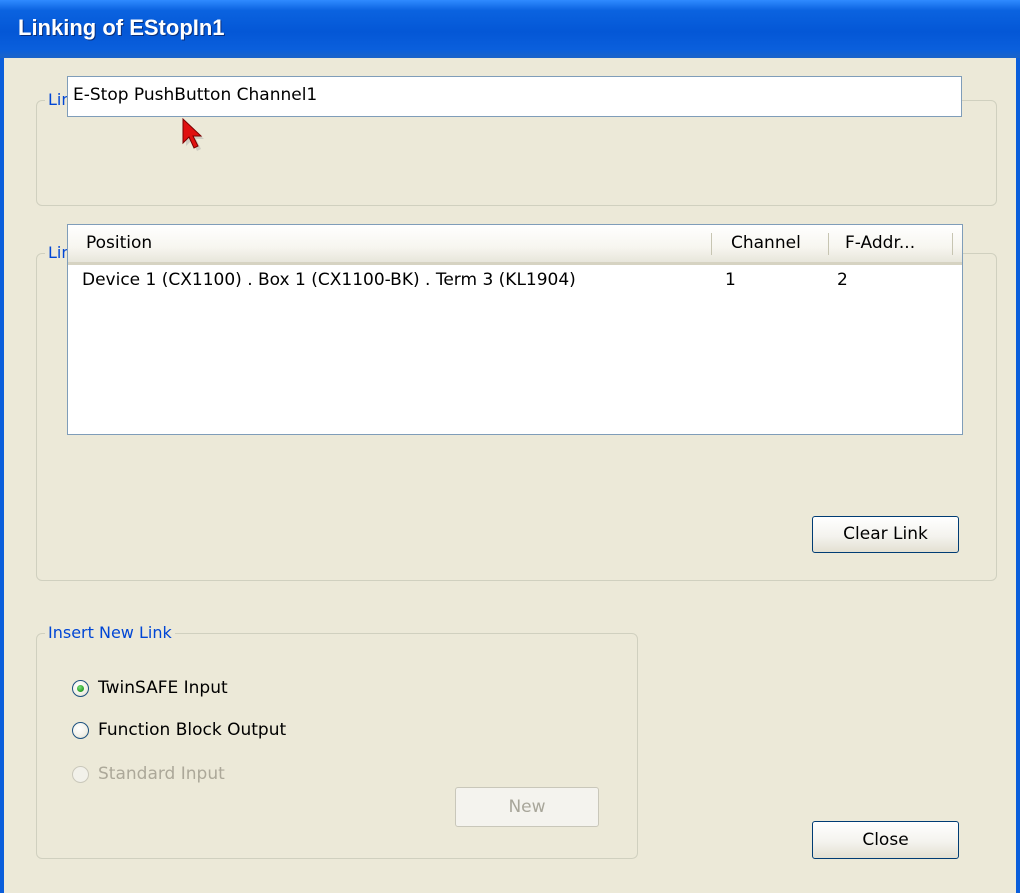 The height and width of the screenshot is (893, 1020). I want to click on clear-link-button: Clear Link, so click(885, 534).